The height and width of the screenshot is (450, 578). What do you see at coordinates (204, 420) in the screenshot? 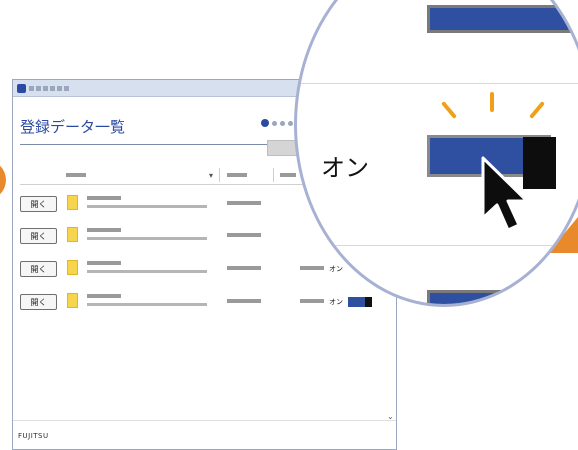
I see `footer-divider` at bounding box center [204, 420].